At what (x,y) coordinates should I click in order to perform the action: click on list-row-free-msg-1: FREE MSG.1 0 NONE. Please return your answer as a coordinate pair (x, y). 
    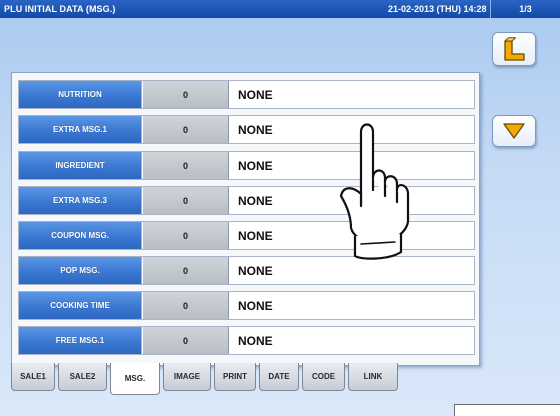
    Looking at the image, I should click on (246, 340).